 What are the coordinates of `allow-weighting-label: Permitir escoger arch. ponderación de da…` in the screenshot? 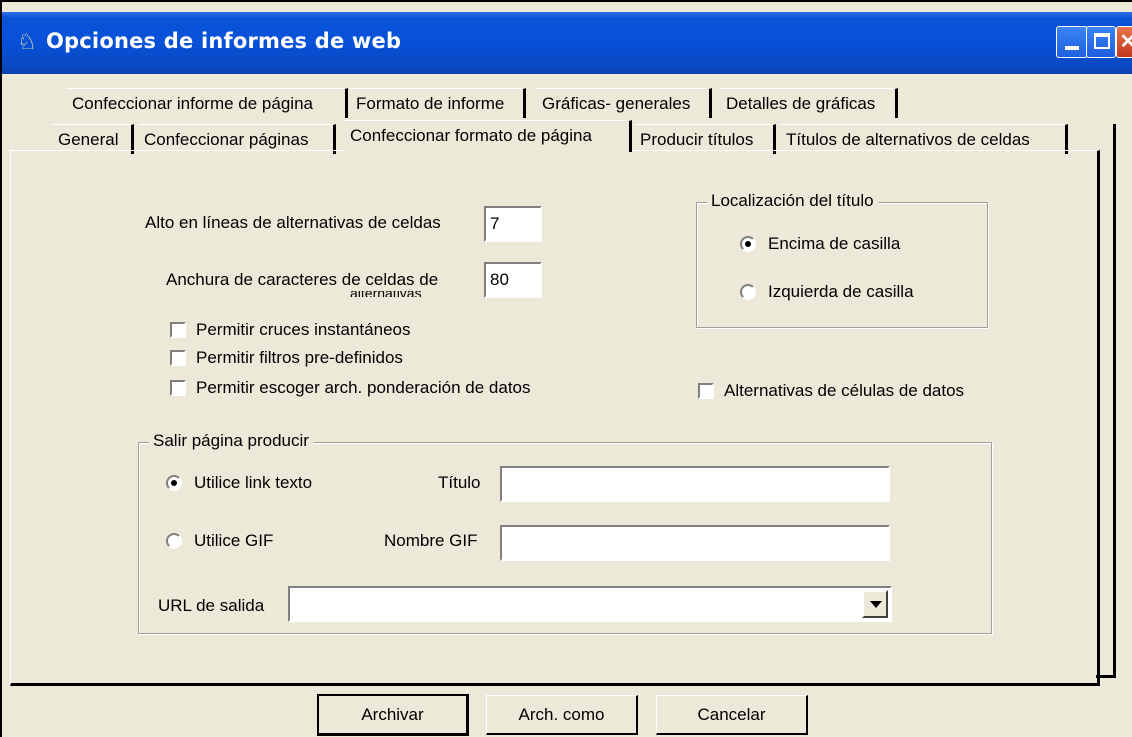 It's located at (363, 387).